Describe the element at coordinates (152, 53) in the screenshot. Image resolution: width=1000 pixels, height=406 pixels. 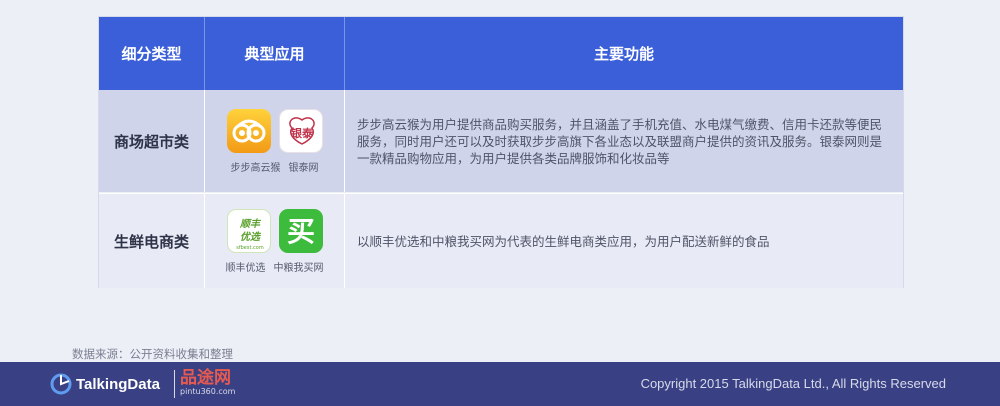
I see `header-category: 细分类型` at that location.